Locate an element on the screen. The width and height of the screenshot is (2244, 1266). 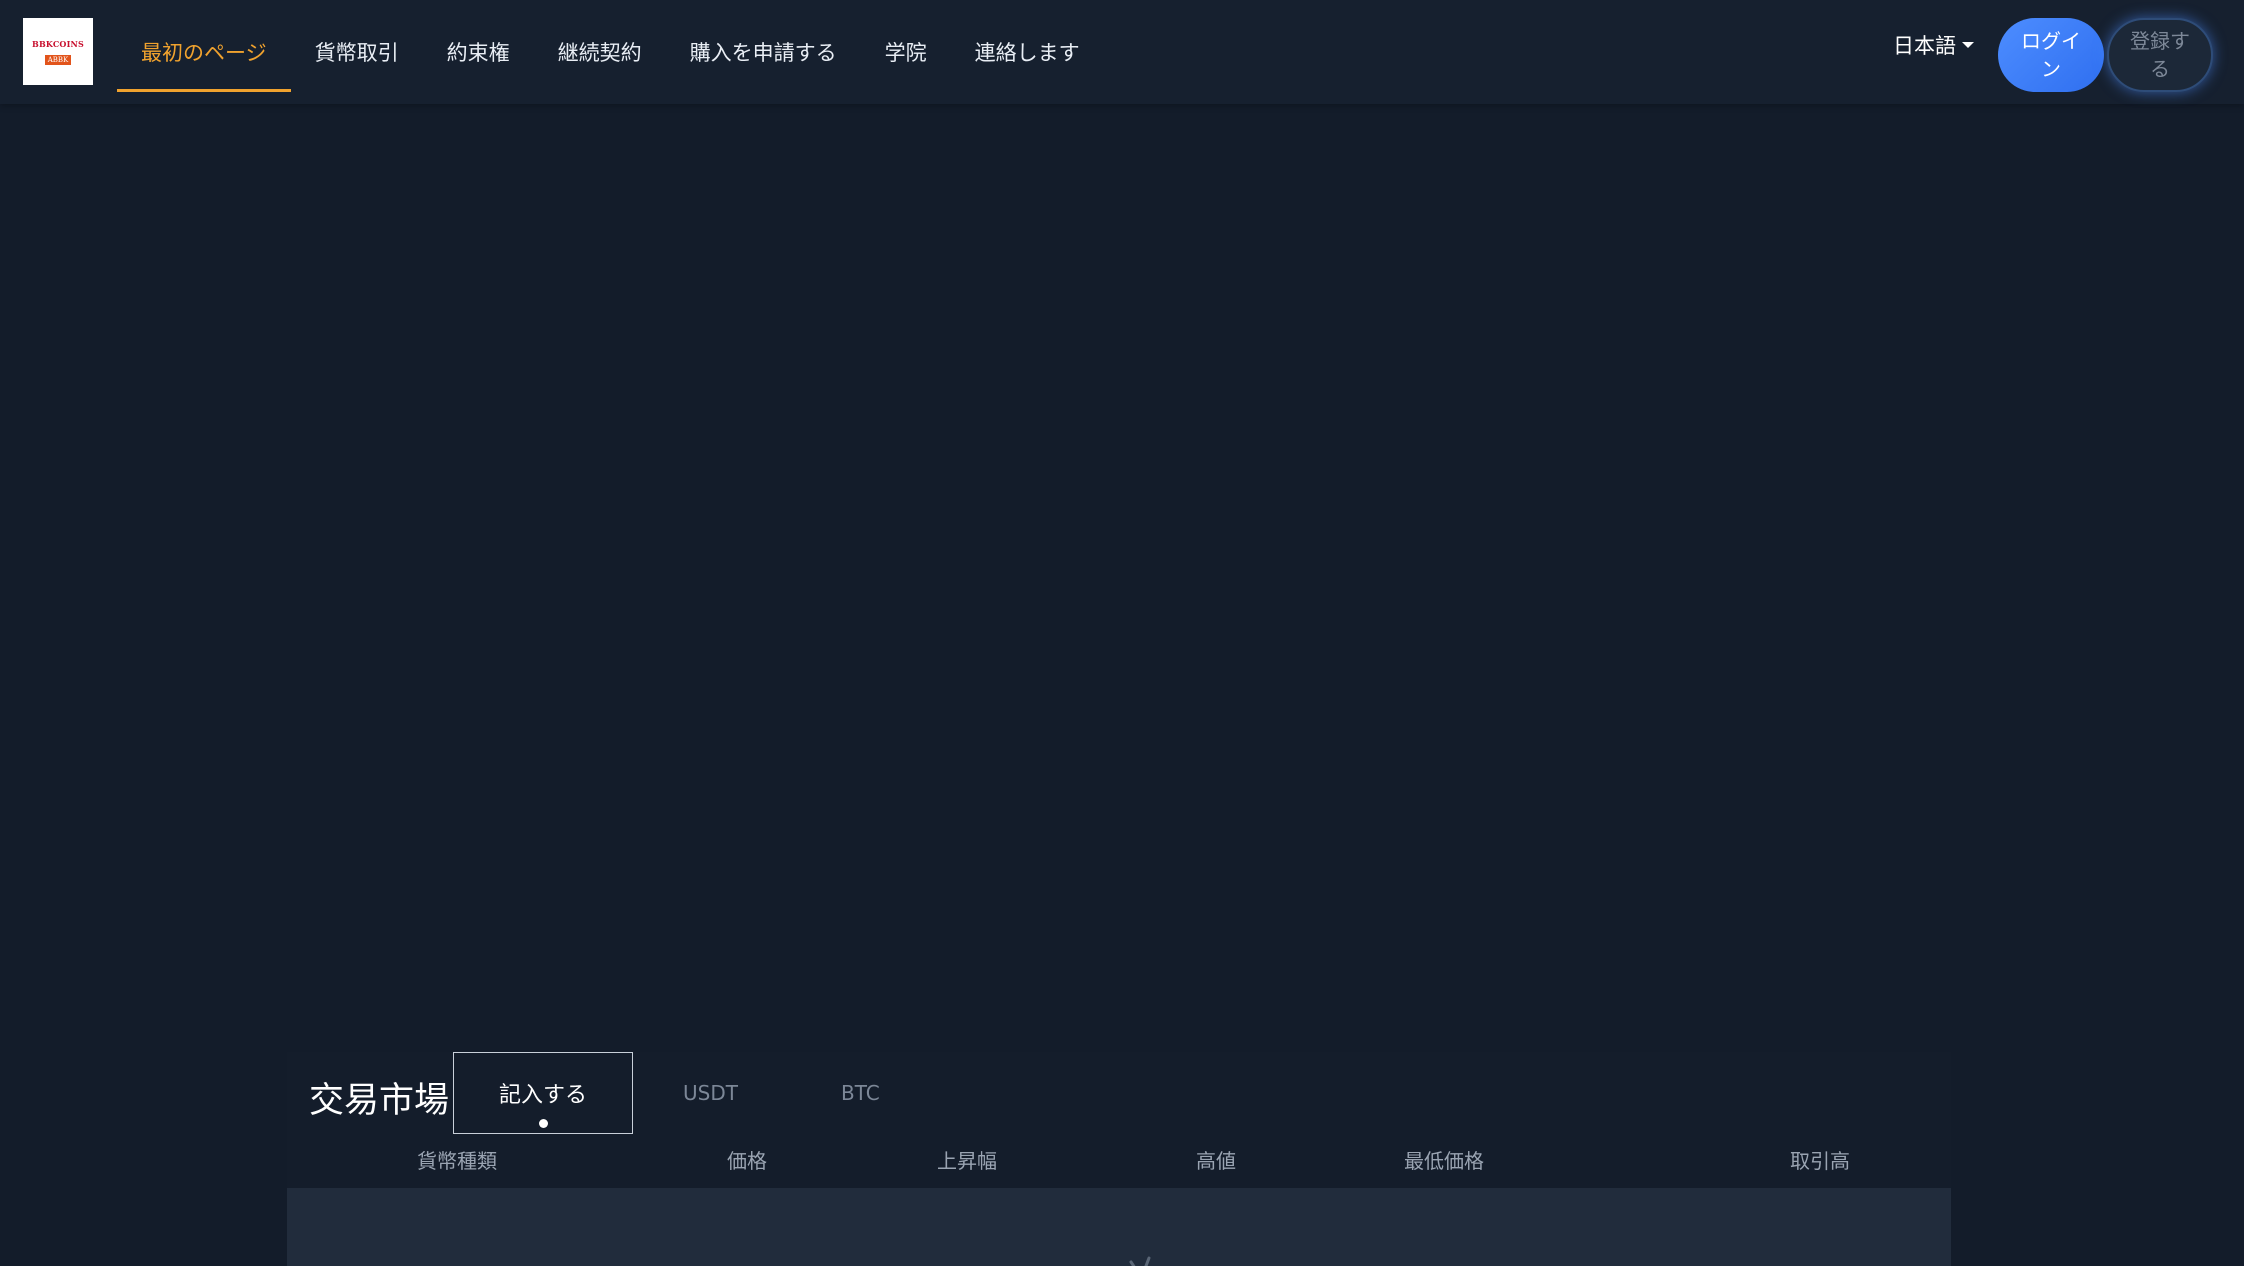
nav-item-perpetual-contracts: 継続契約 is located at coordinates (600, 52).